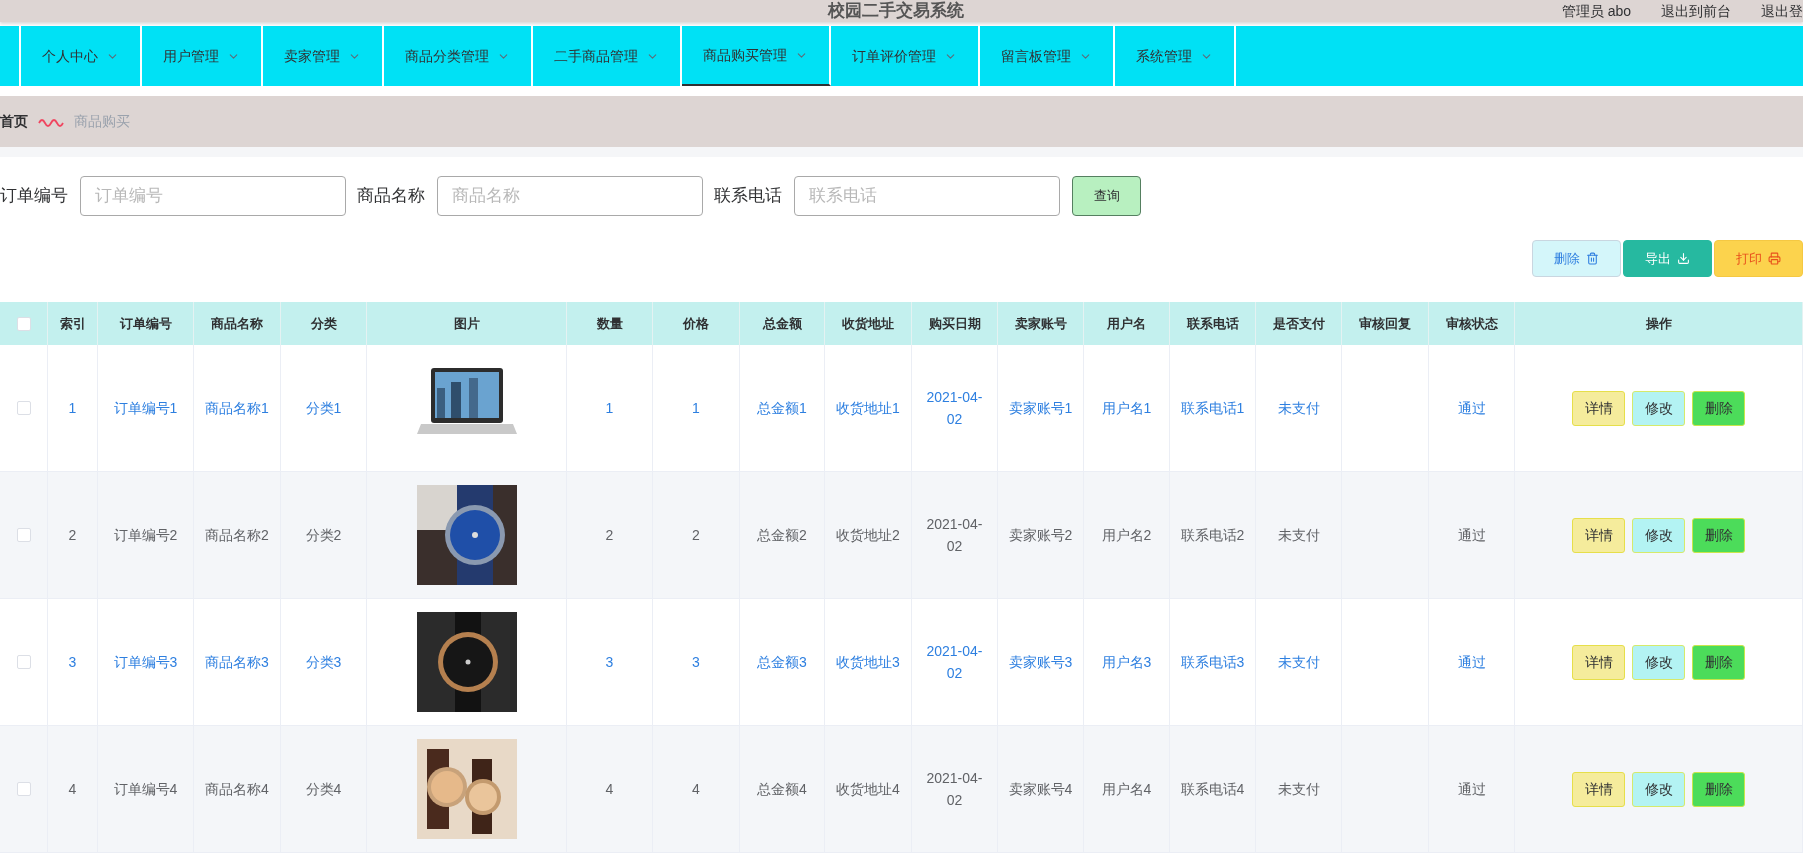 The width and height of the screenshot is (1803, 853). I want to click on nav-menu: 二手商品管理, so click(607, 56).